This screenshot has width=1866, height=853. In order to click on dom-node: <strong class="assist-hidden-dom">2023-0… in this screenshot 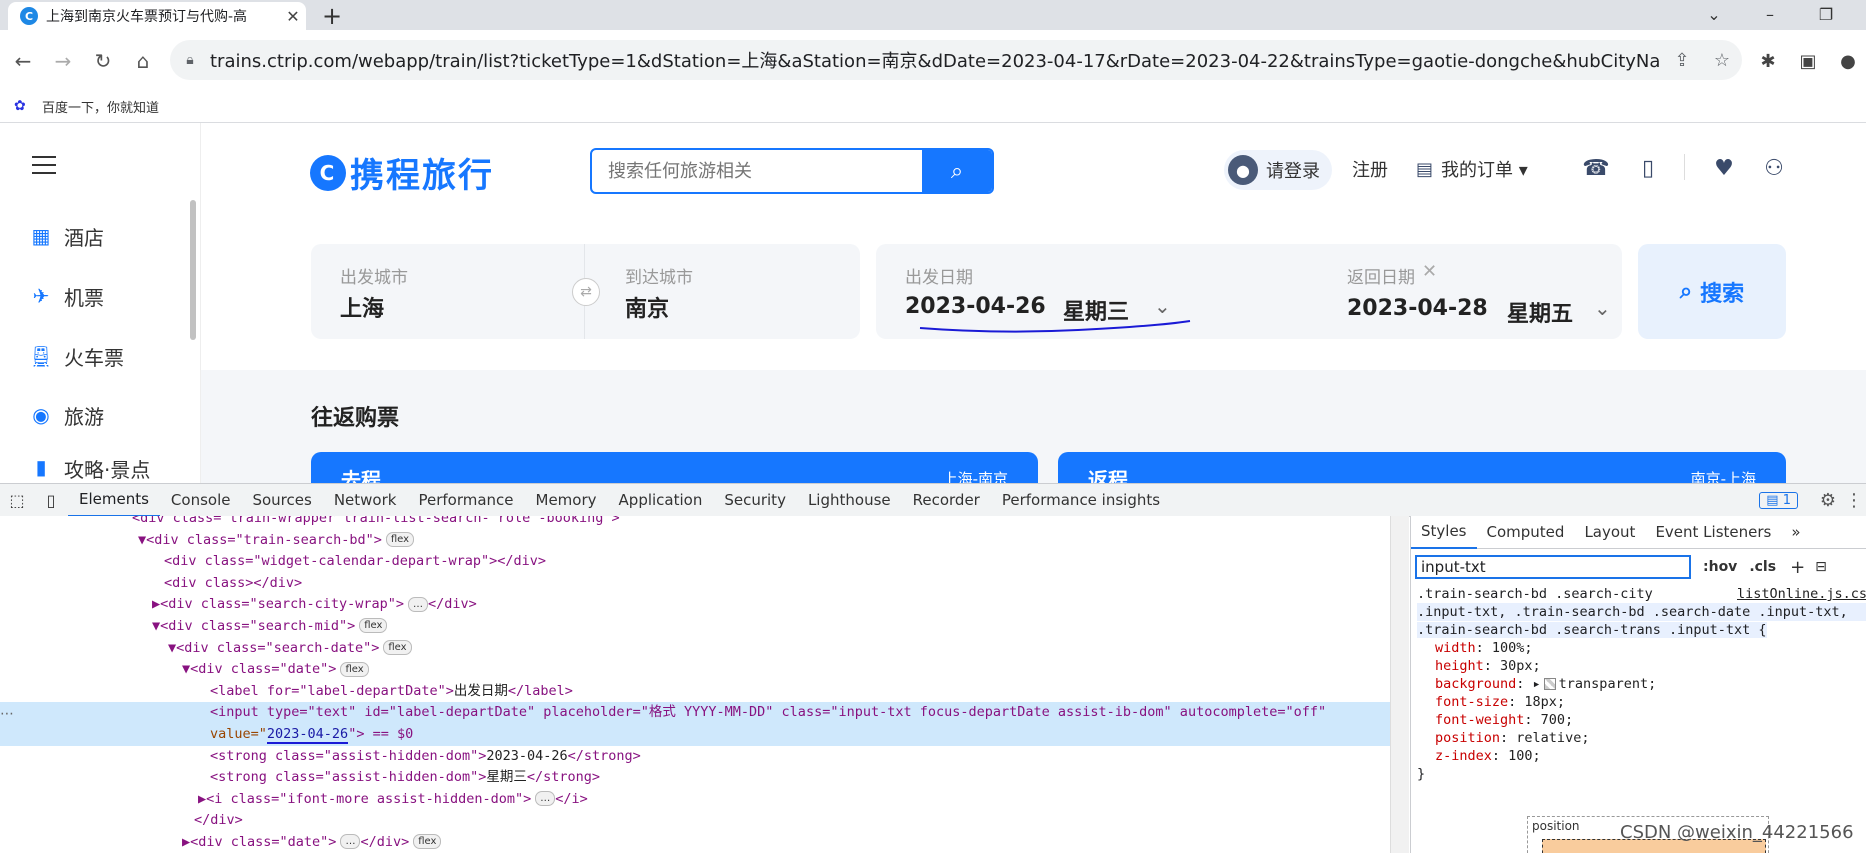, I will do `click(695, 757)`.